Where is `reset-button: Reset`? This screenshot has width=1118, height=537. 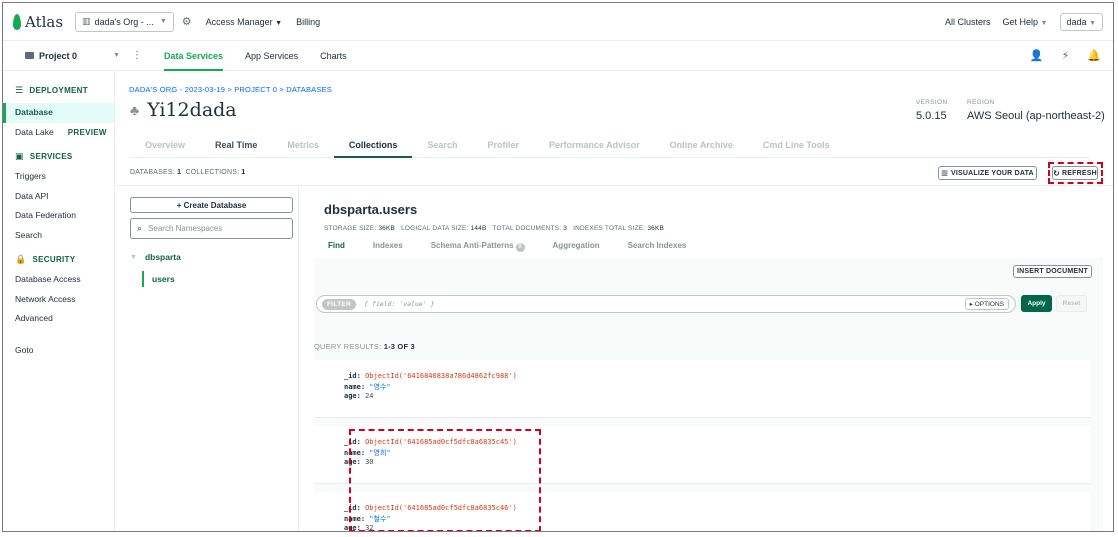
reset-button: Reset is located at coordinates (1071, 303).